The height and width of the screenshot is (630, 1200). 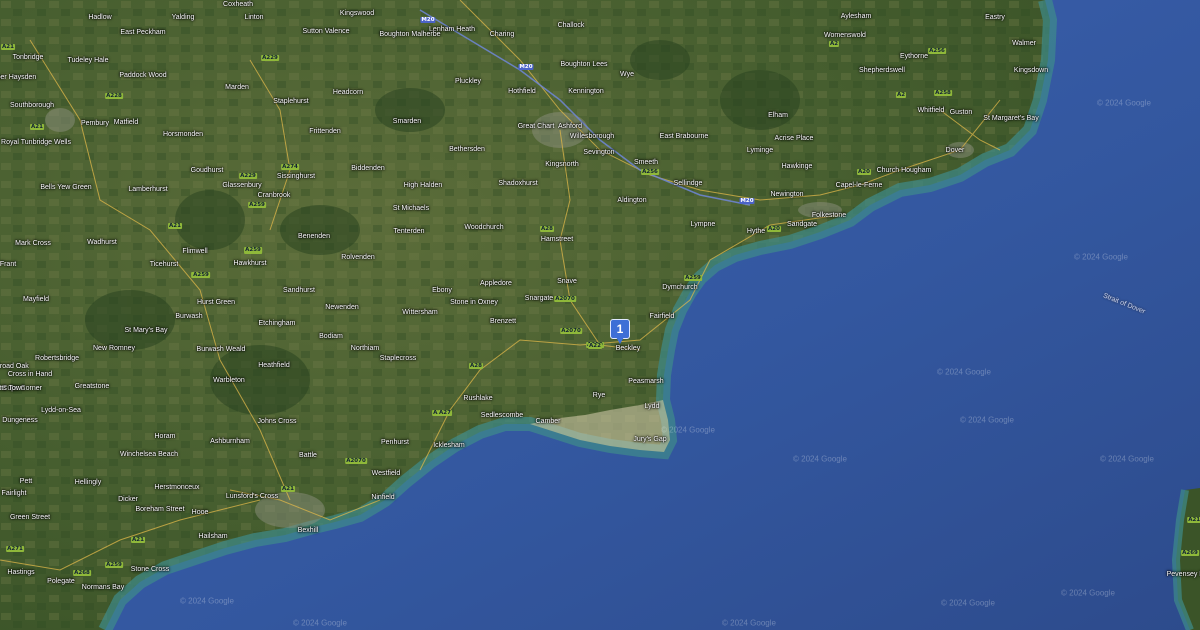 What do you see at coordinates (290, 167) in the screenshot?
I see `road-shield: A274` at bounding box center [290, 167].